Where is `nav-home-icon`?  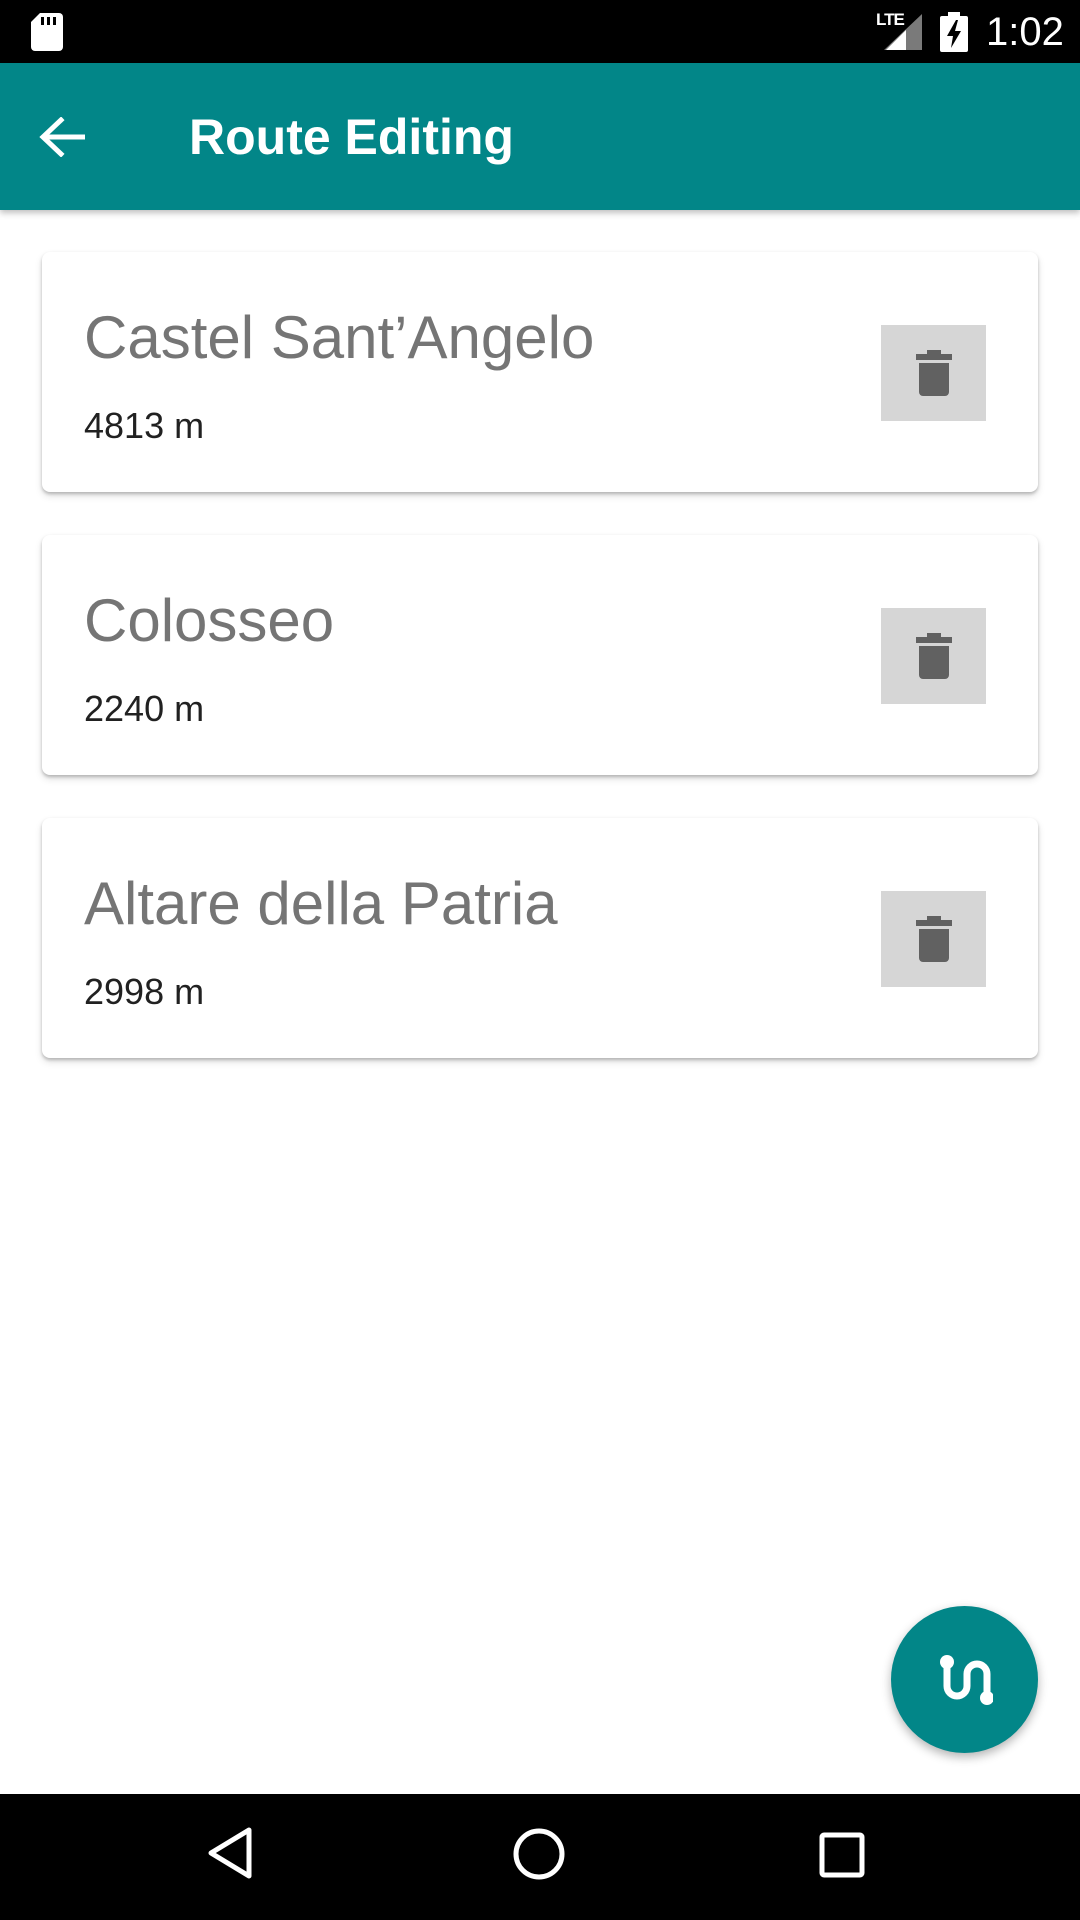
nav-home-icon is located at coordinates (539, 1854).